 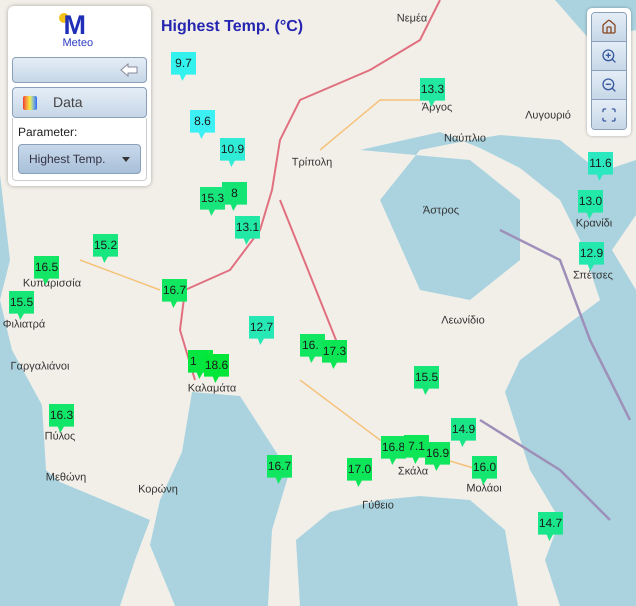 I want to click on place-label: Νεμέα, so click(x=412, y=19).